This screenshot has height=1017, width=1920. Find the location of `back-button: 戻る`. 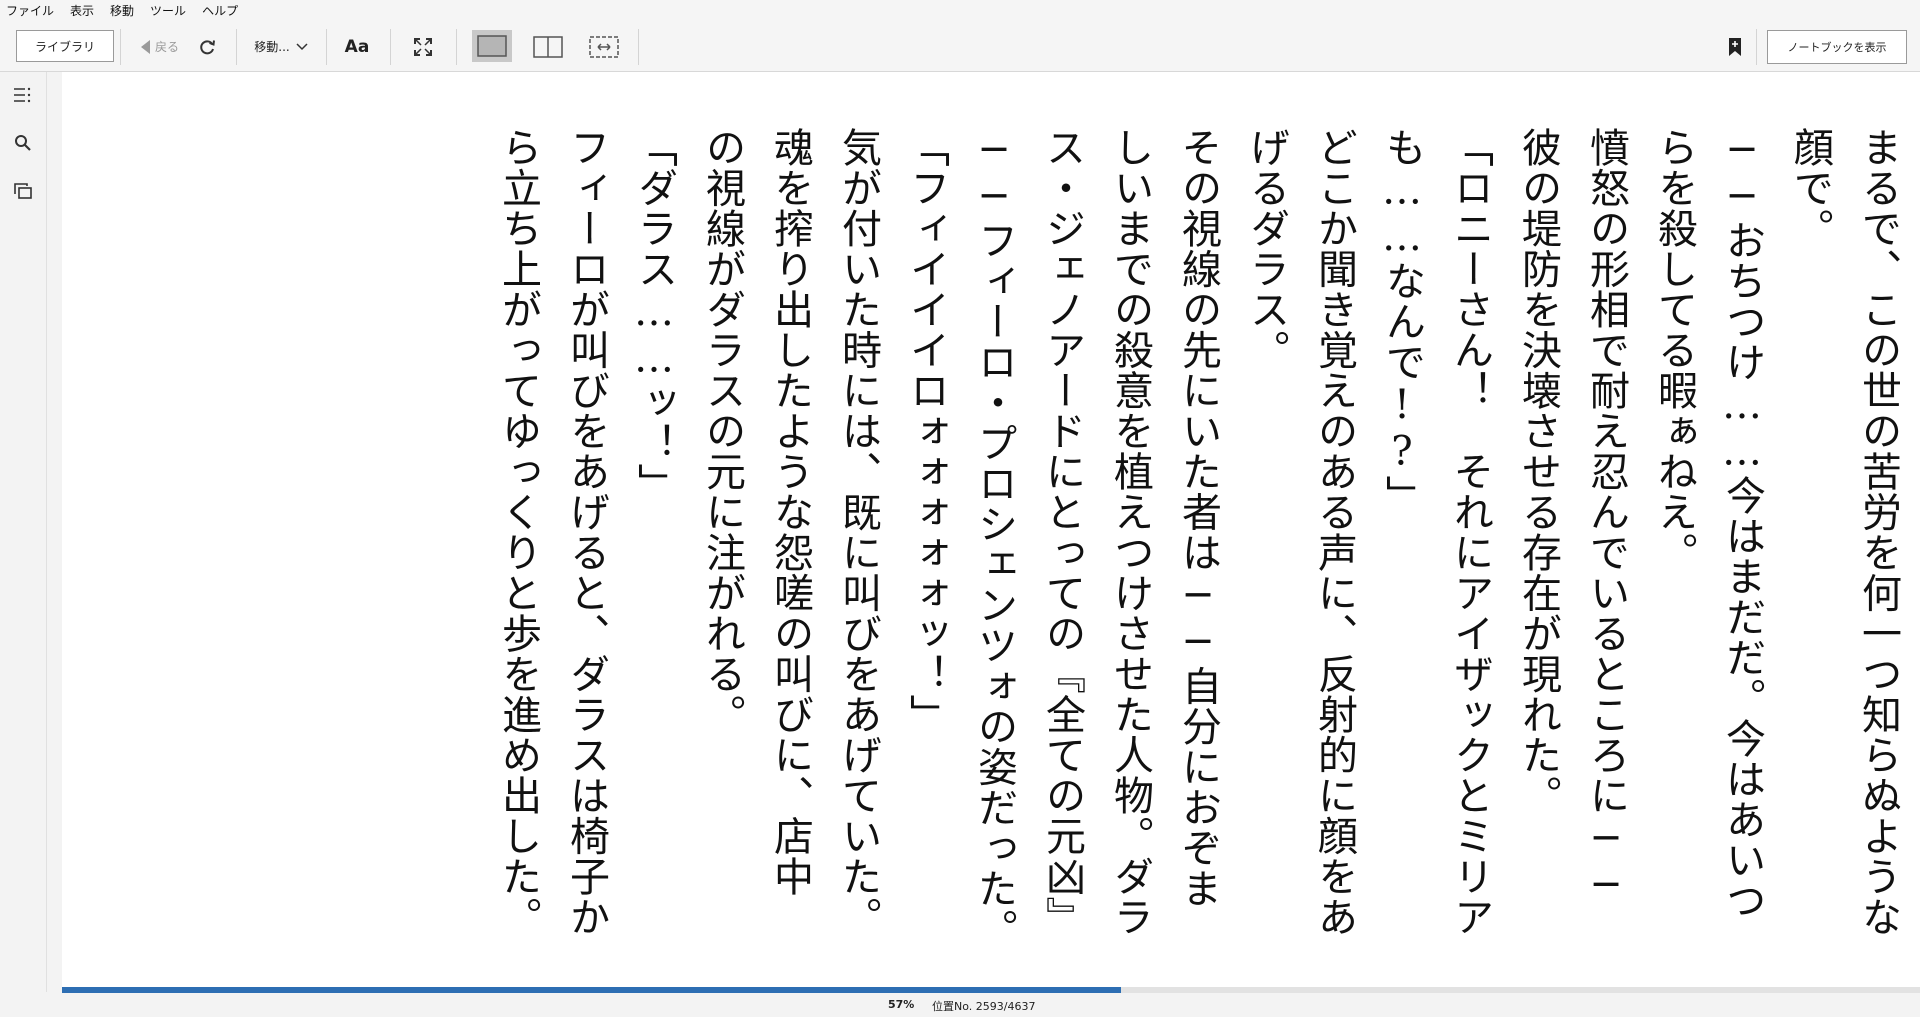

back-button: 戻る is located at coordinates (160, 46).